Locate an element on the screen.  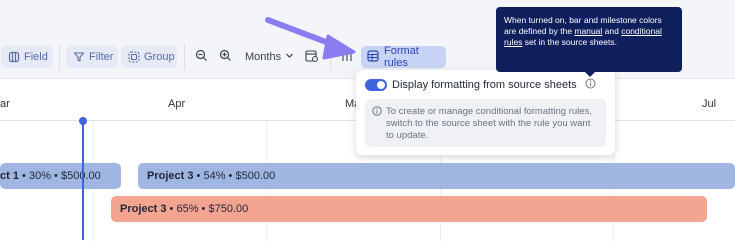
source-formatting-toggle-row: Display formatting from source sheets is located at coordinates (480, 85).